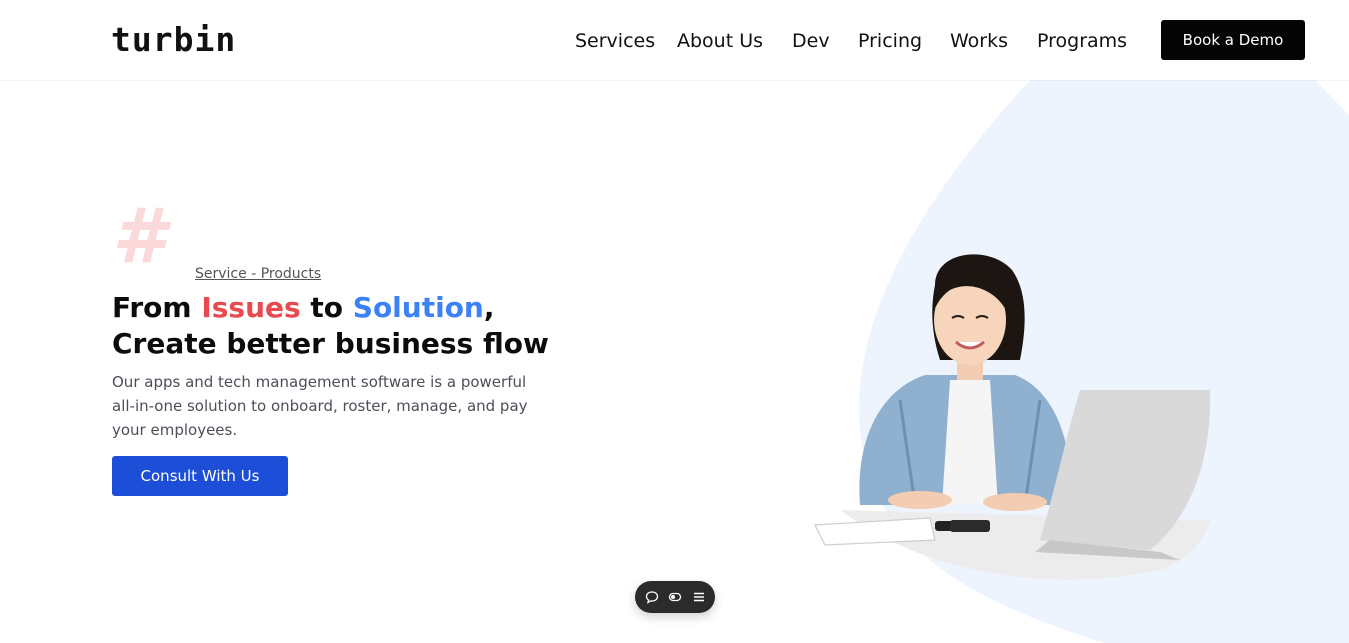  What do you see at coordinates (720, 41) in the screenshot?
I see `nav-about-us: About Us` at bounding box center [720, 41].